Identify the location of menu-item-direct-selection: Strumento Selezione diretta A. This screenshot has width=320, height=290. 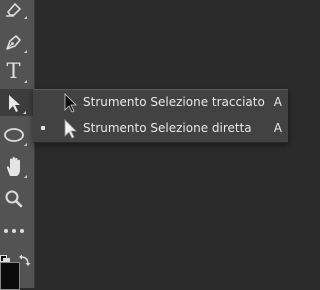
(160, 129).